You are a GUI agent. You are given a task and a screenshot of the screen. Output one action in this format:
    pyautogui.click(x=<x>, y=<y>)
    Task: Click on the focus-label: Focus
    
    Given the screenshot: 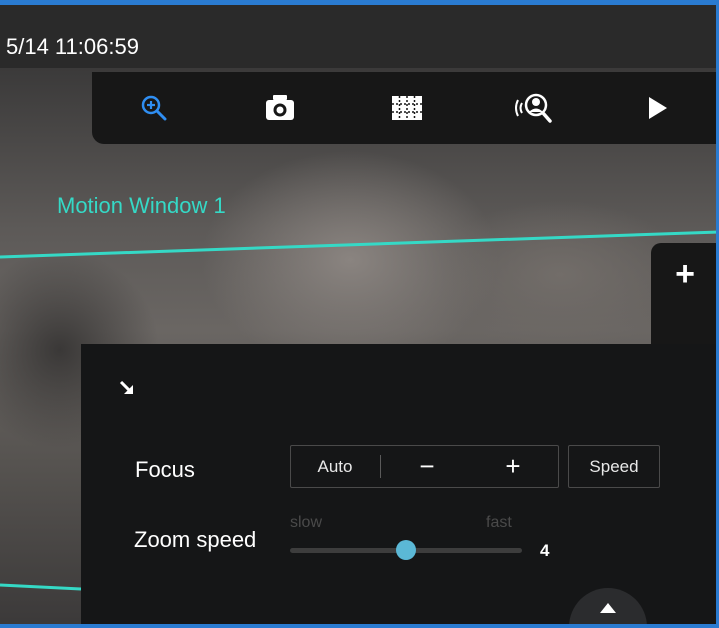 What is the action you would take?
    pyautogui.click(x=165, y=469)
    